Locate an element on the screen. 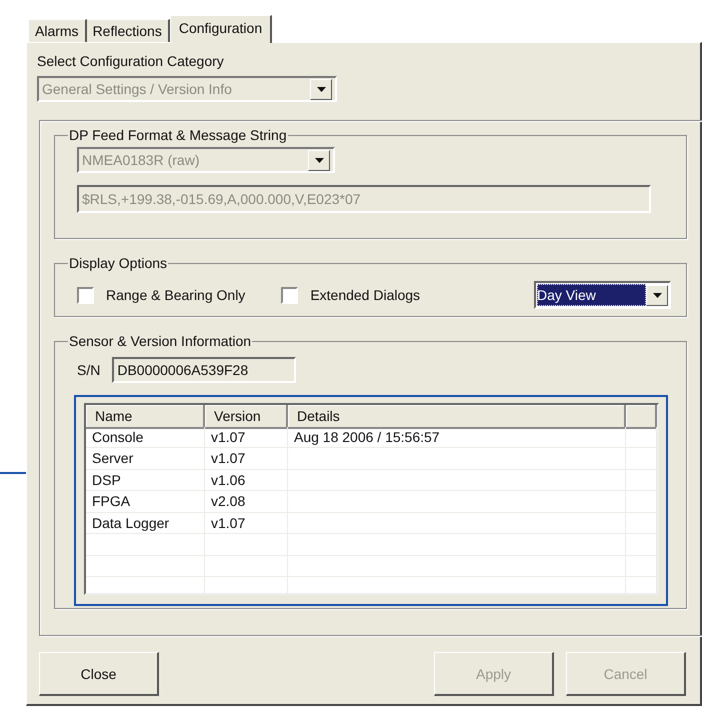 The width and height of the screenshot is (702, 710). group-title: Sensor & Version Information is located at coordinates (160, 341).